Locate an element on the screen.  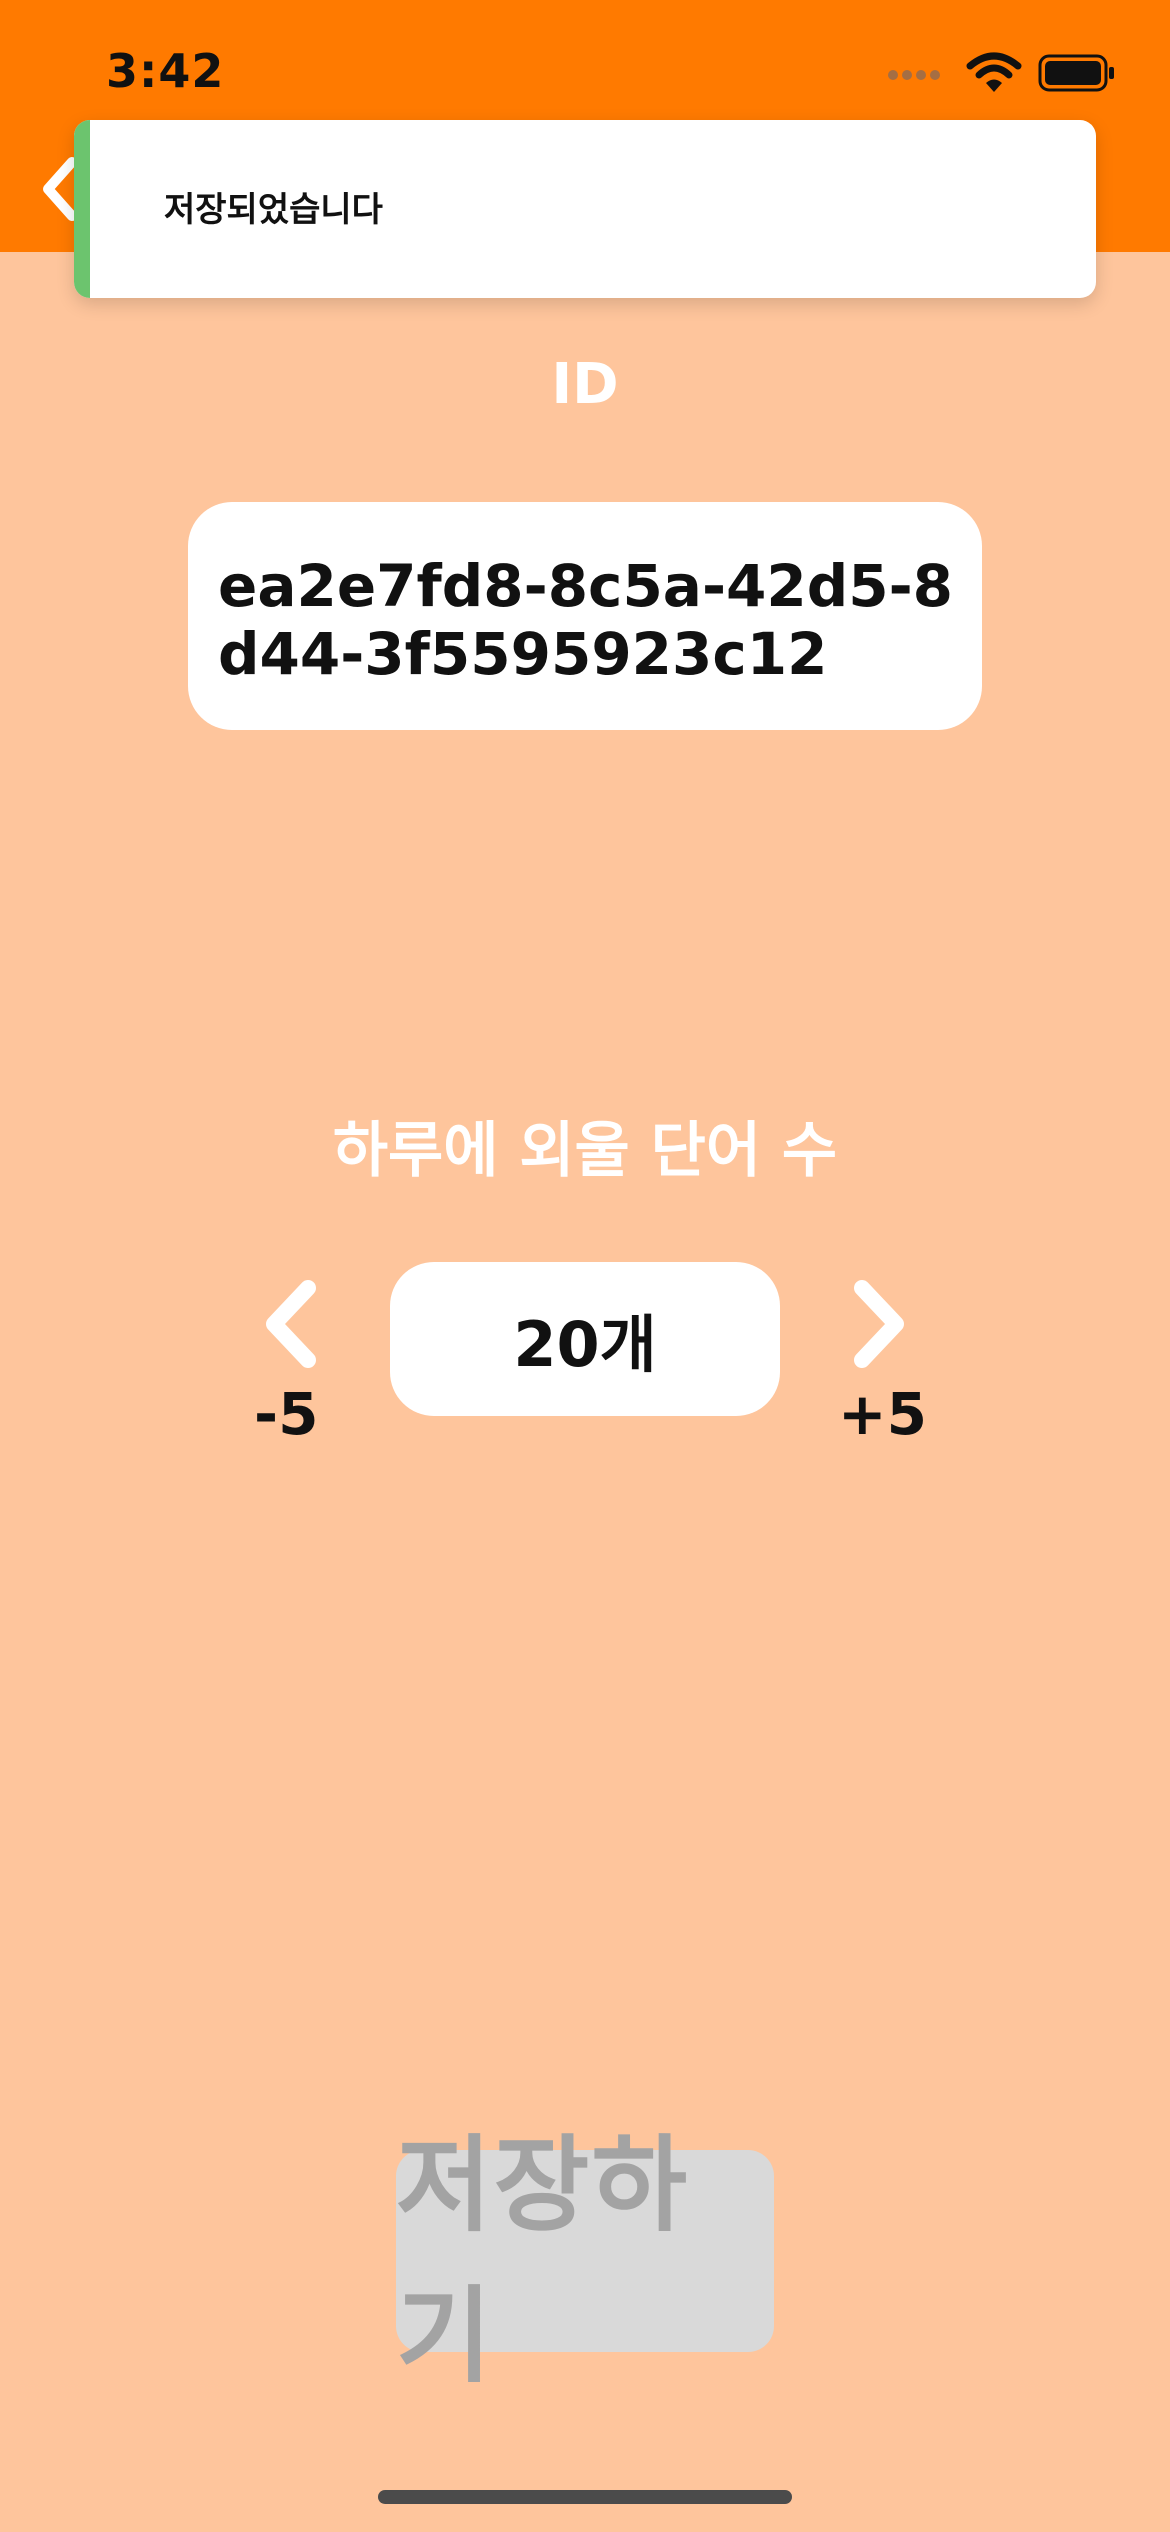
id-value-box: ea2e7fd8-8c5a-42d5-8d44-3f5595923c12 is located at coordinates (585, 616).